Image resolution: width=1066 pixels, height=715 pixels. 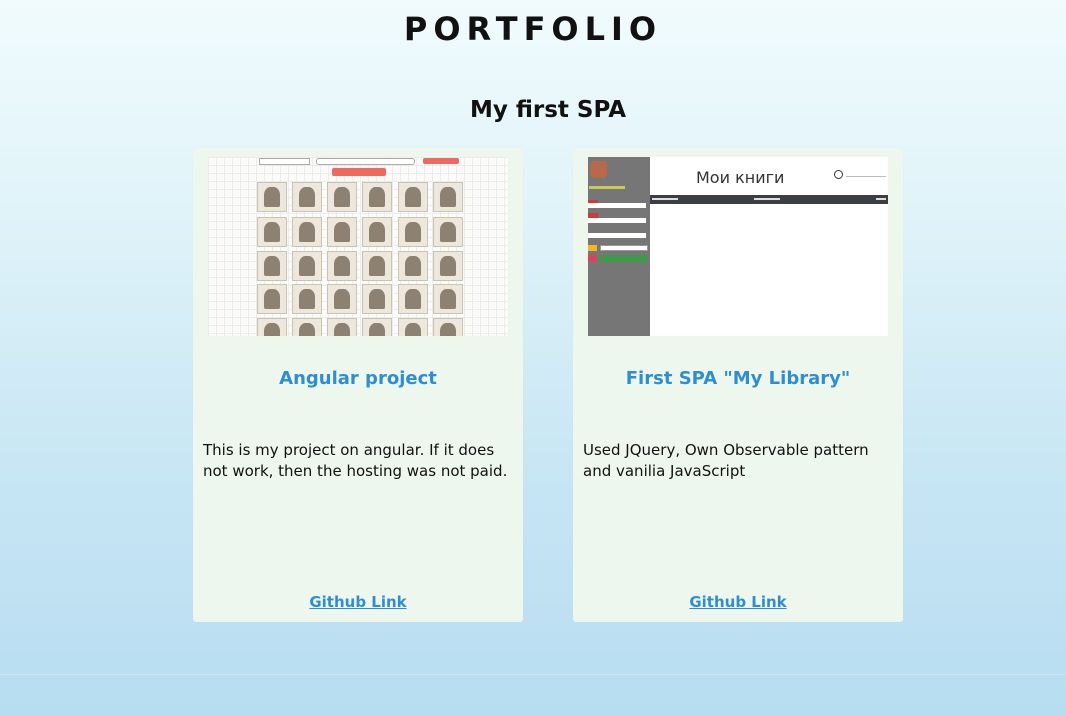 I want to click on section-title: My first SPA, so click(x=548, y=110).